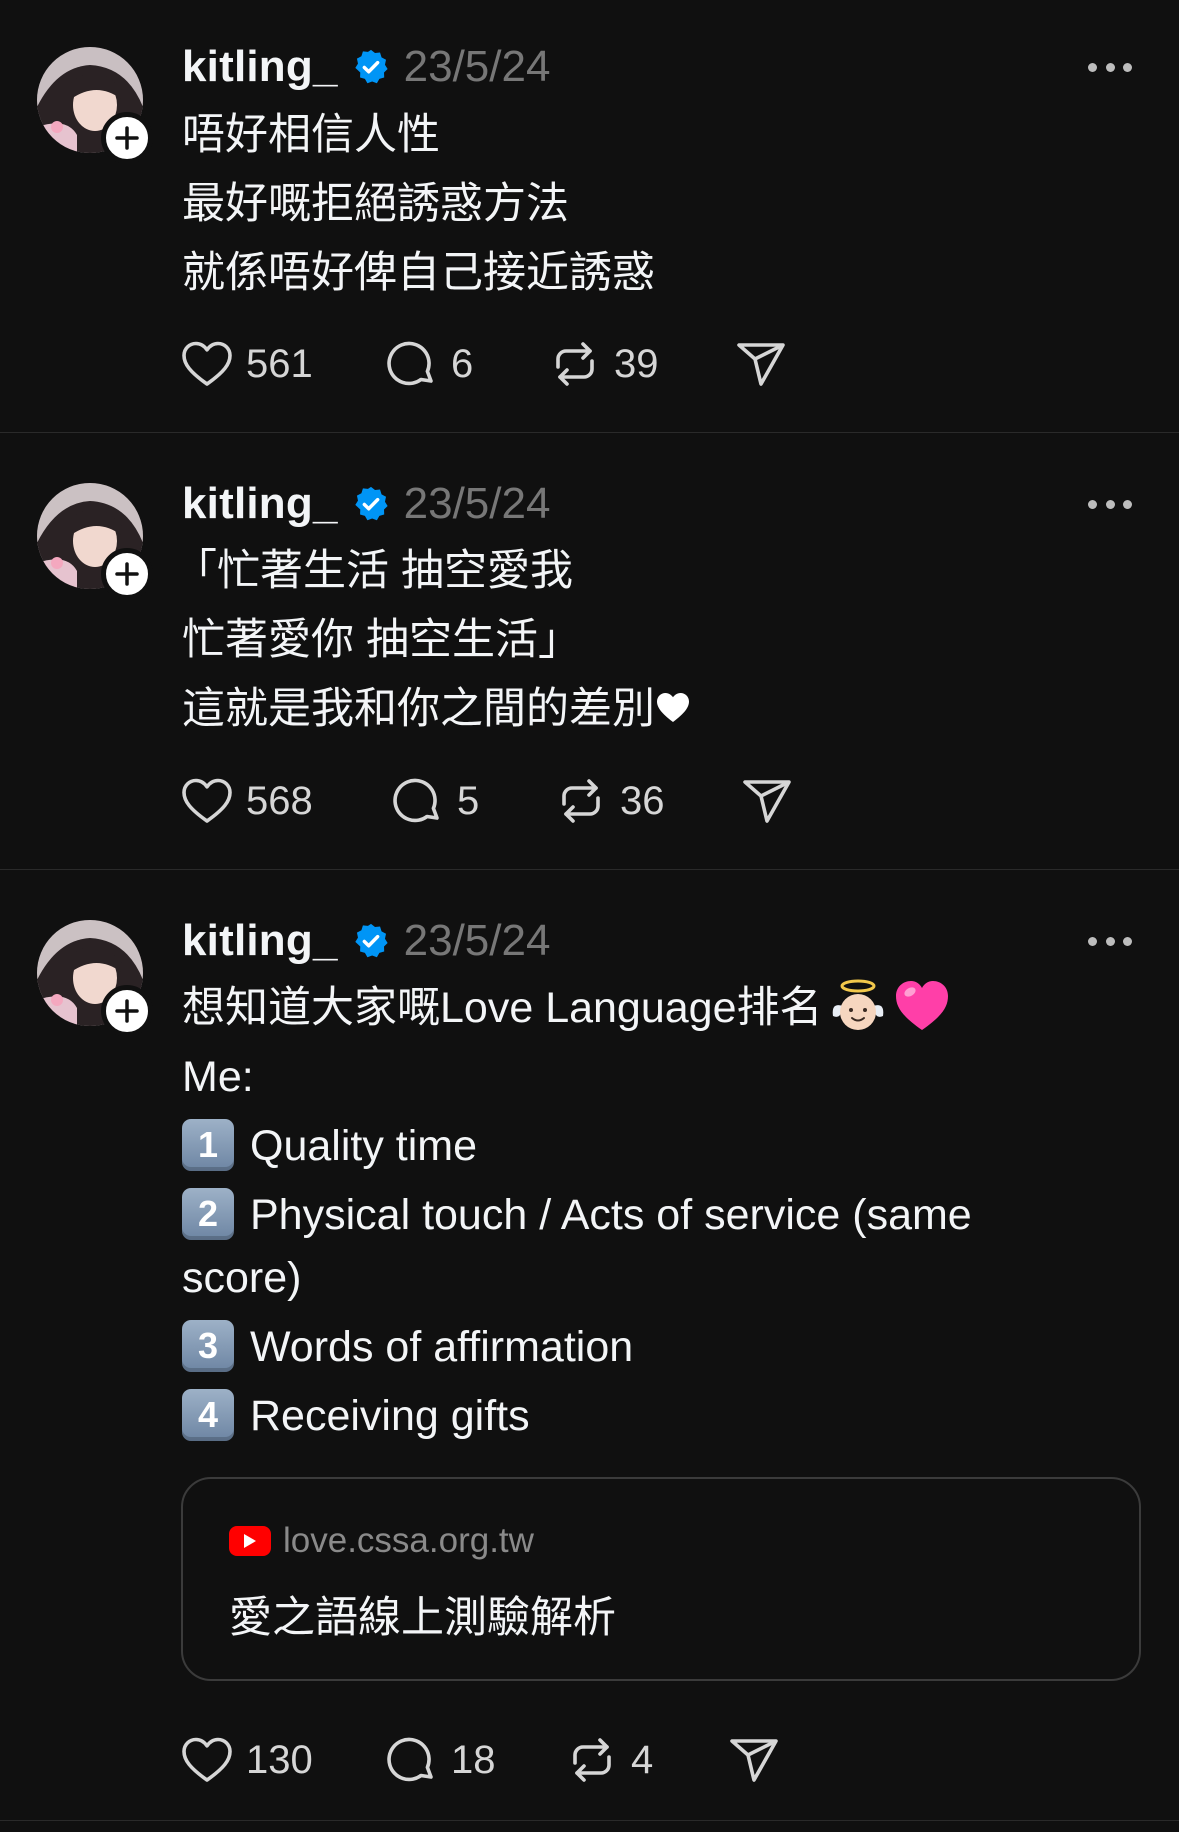 This screenshot has height=1832, width=1179. Describe the element at coordinates (609, 801) in the screenshot. I see `repost-button: 36` at that location.